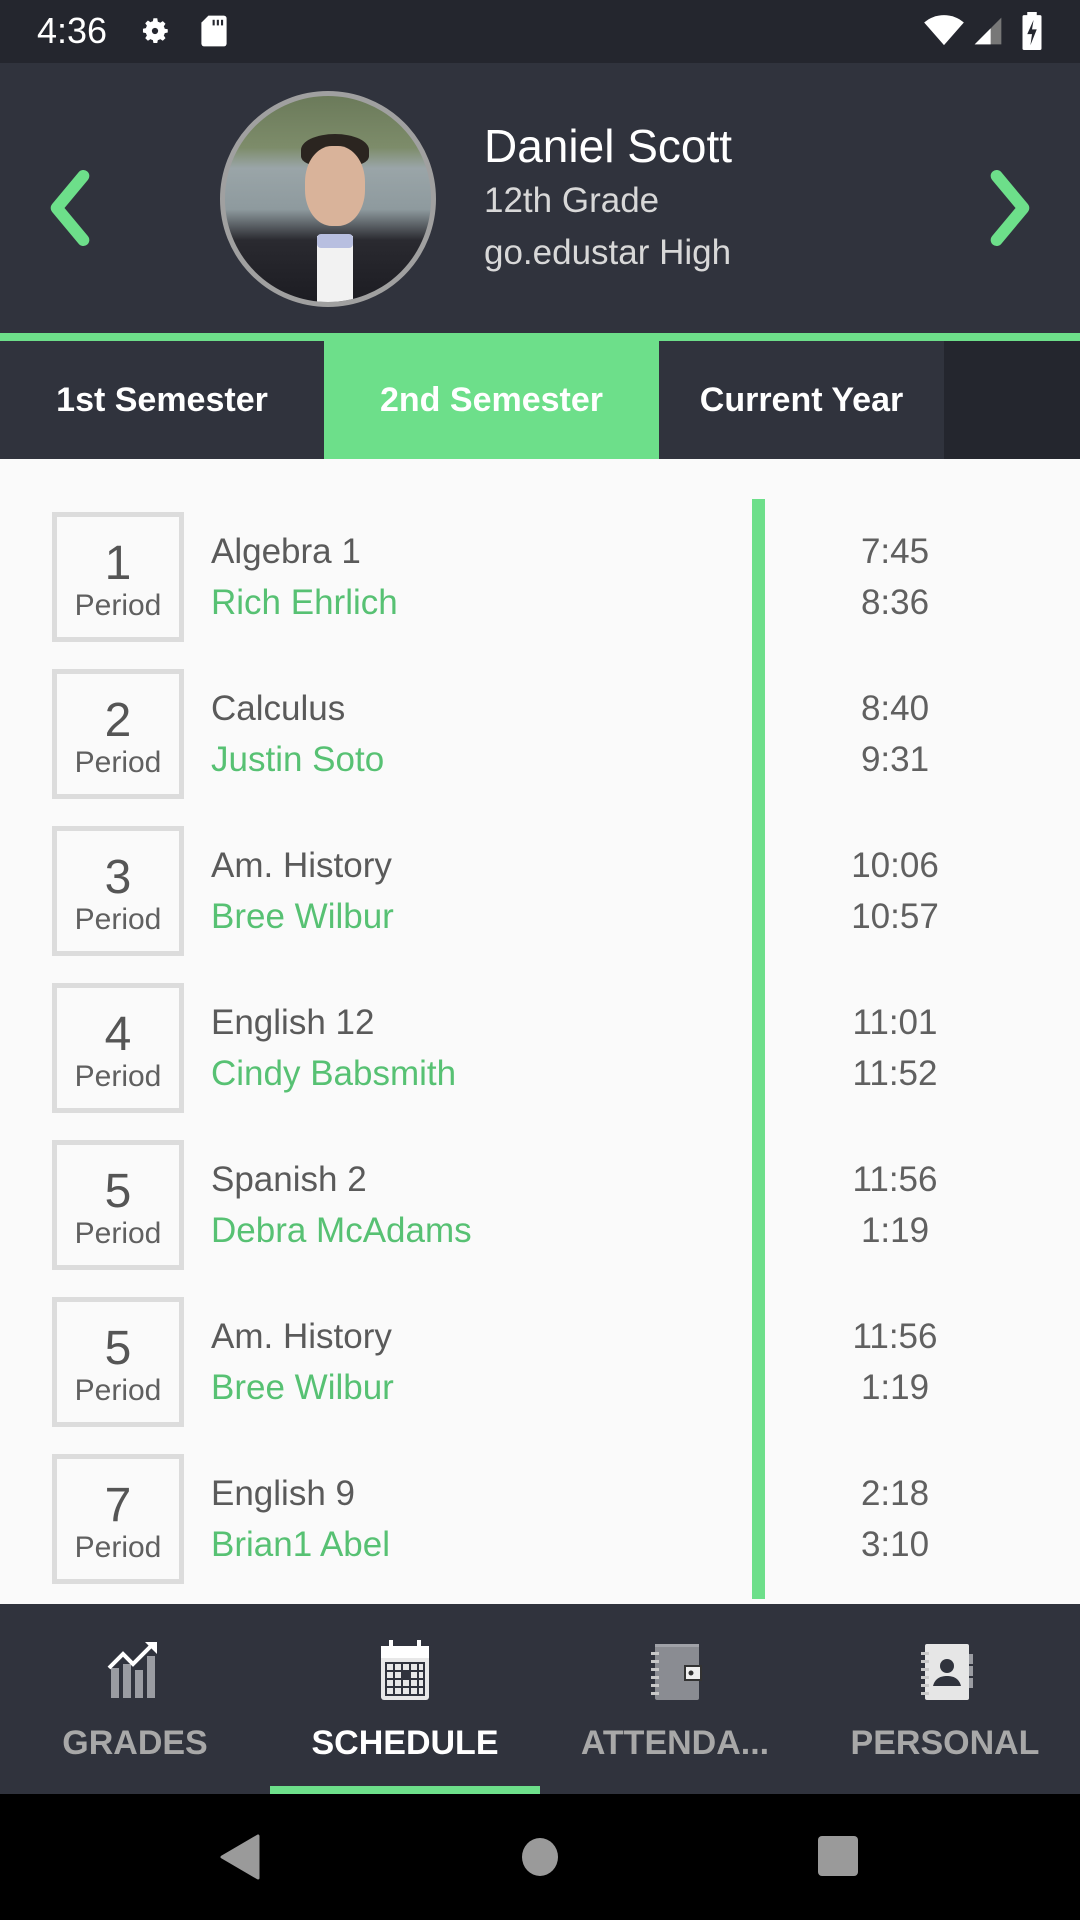 Image resolution: width=1080 pixels, height=1920 pixels. What do you see at coordinates (1010, 208) in the screenshot?
I see `next-student-chevron-icon` at bounding box center [1010, 208].